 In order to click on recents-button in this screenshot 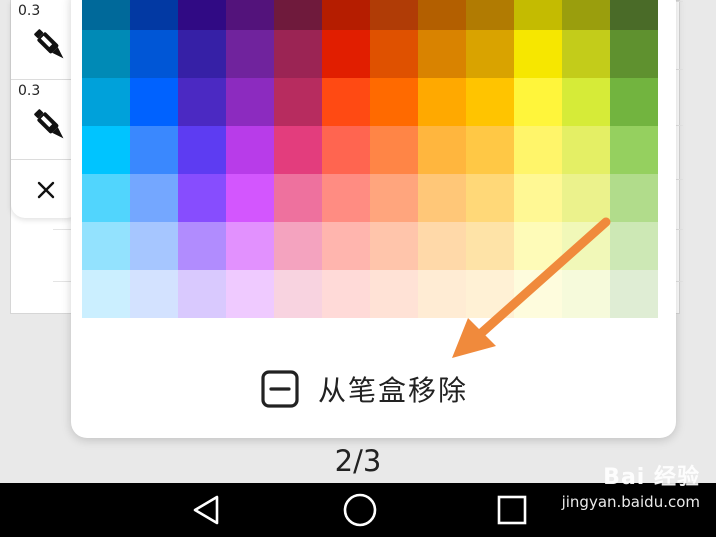, I will do `click(512, 510)`.